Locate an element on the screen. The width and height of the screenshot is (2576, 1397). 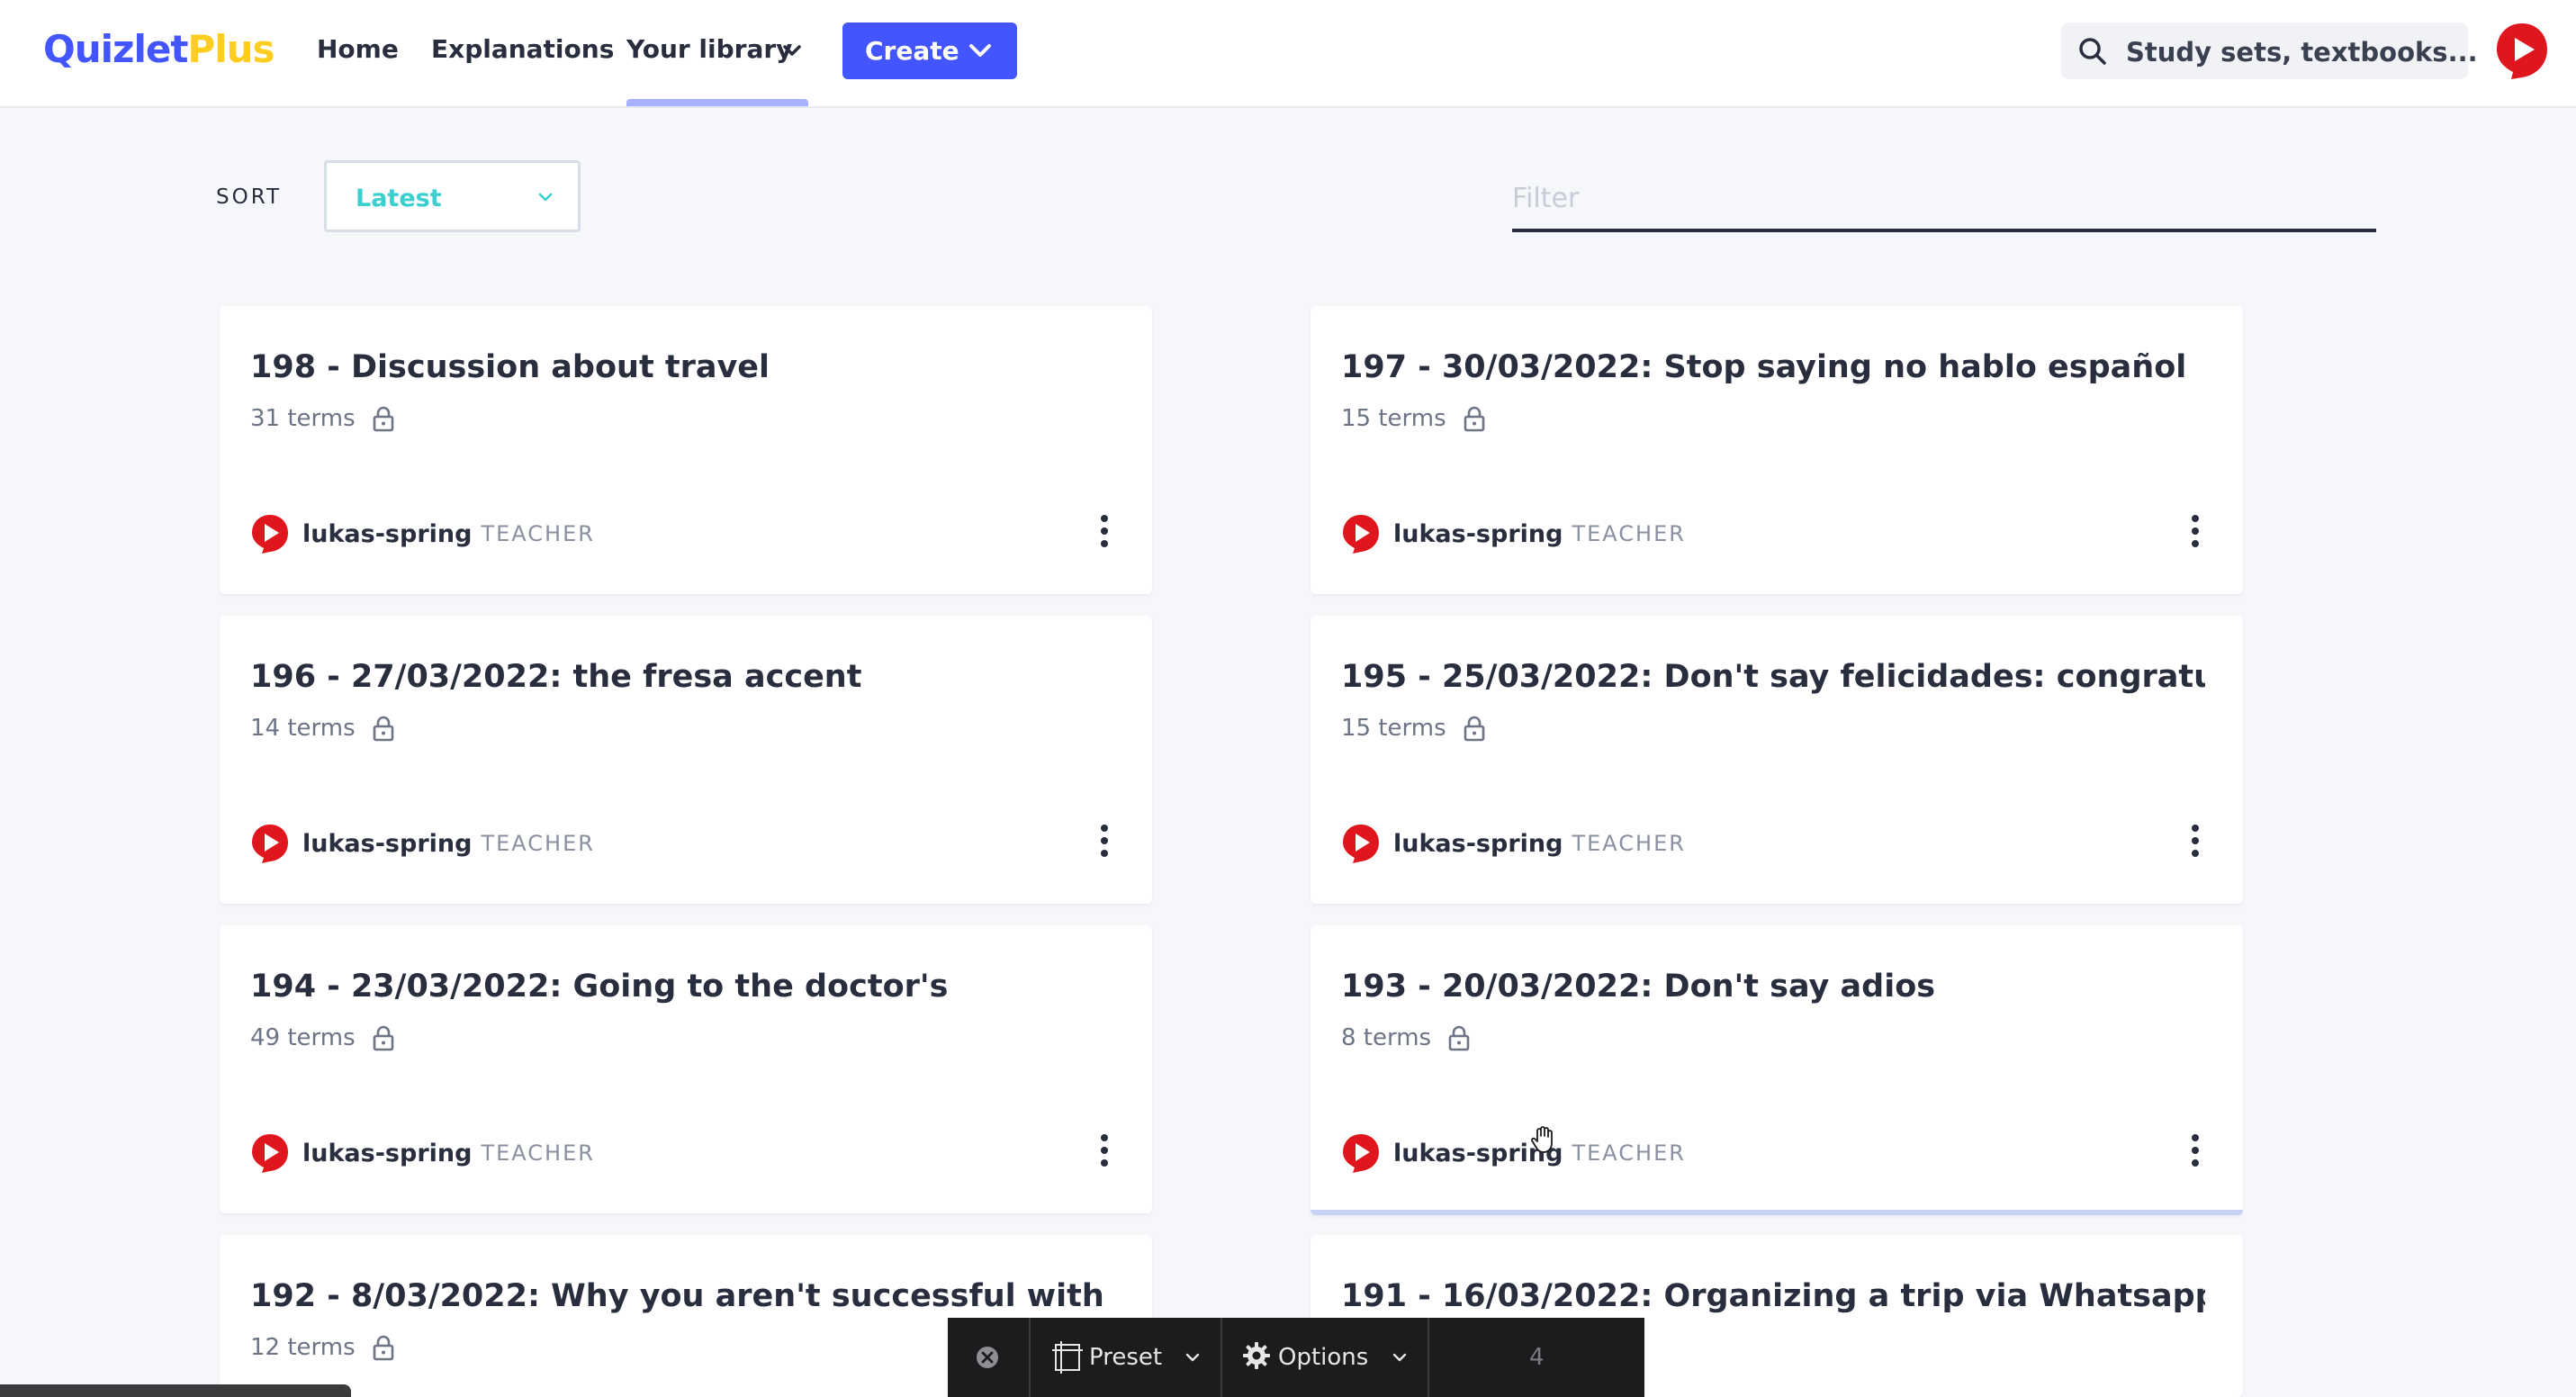
logo-quizlet-text: Quizlet is located at coordinates (116, 49).